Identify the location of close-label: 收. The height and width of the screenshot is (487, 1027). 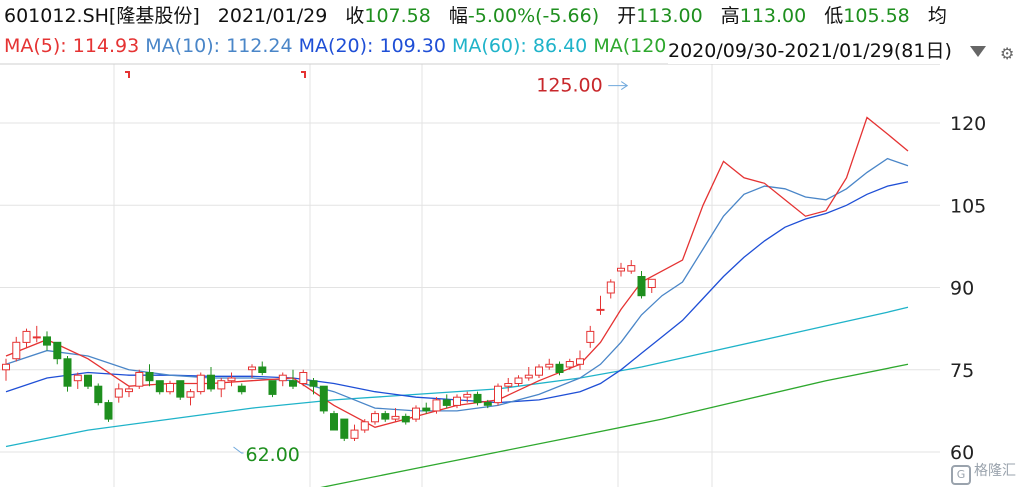
(355, 16).